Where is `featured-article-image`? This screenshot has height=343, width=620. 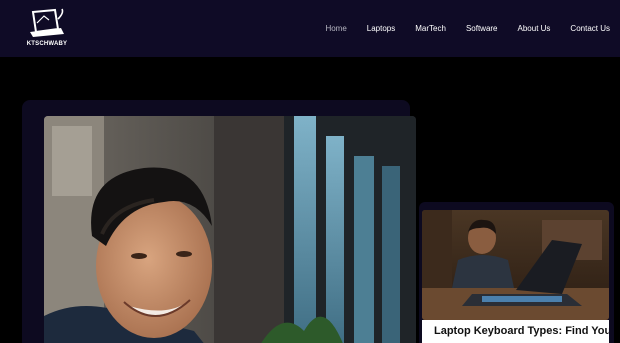 featured-article-image is located at coordinates (515, 265).